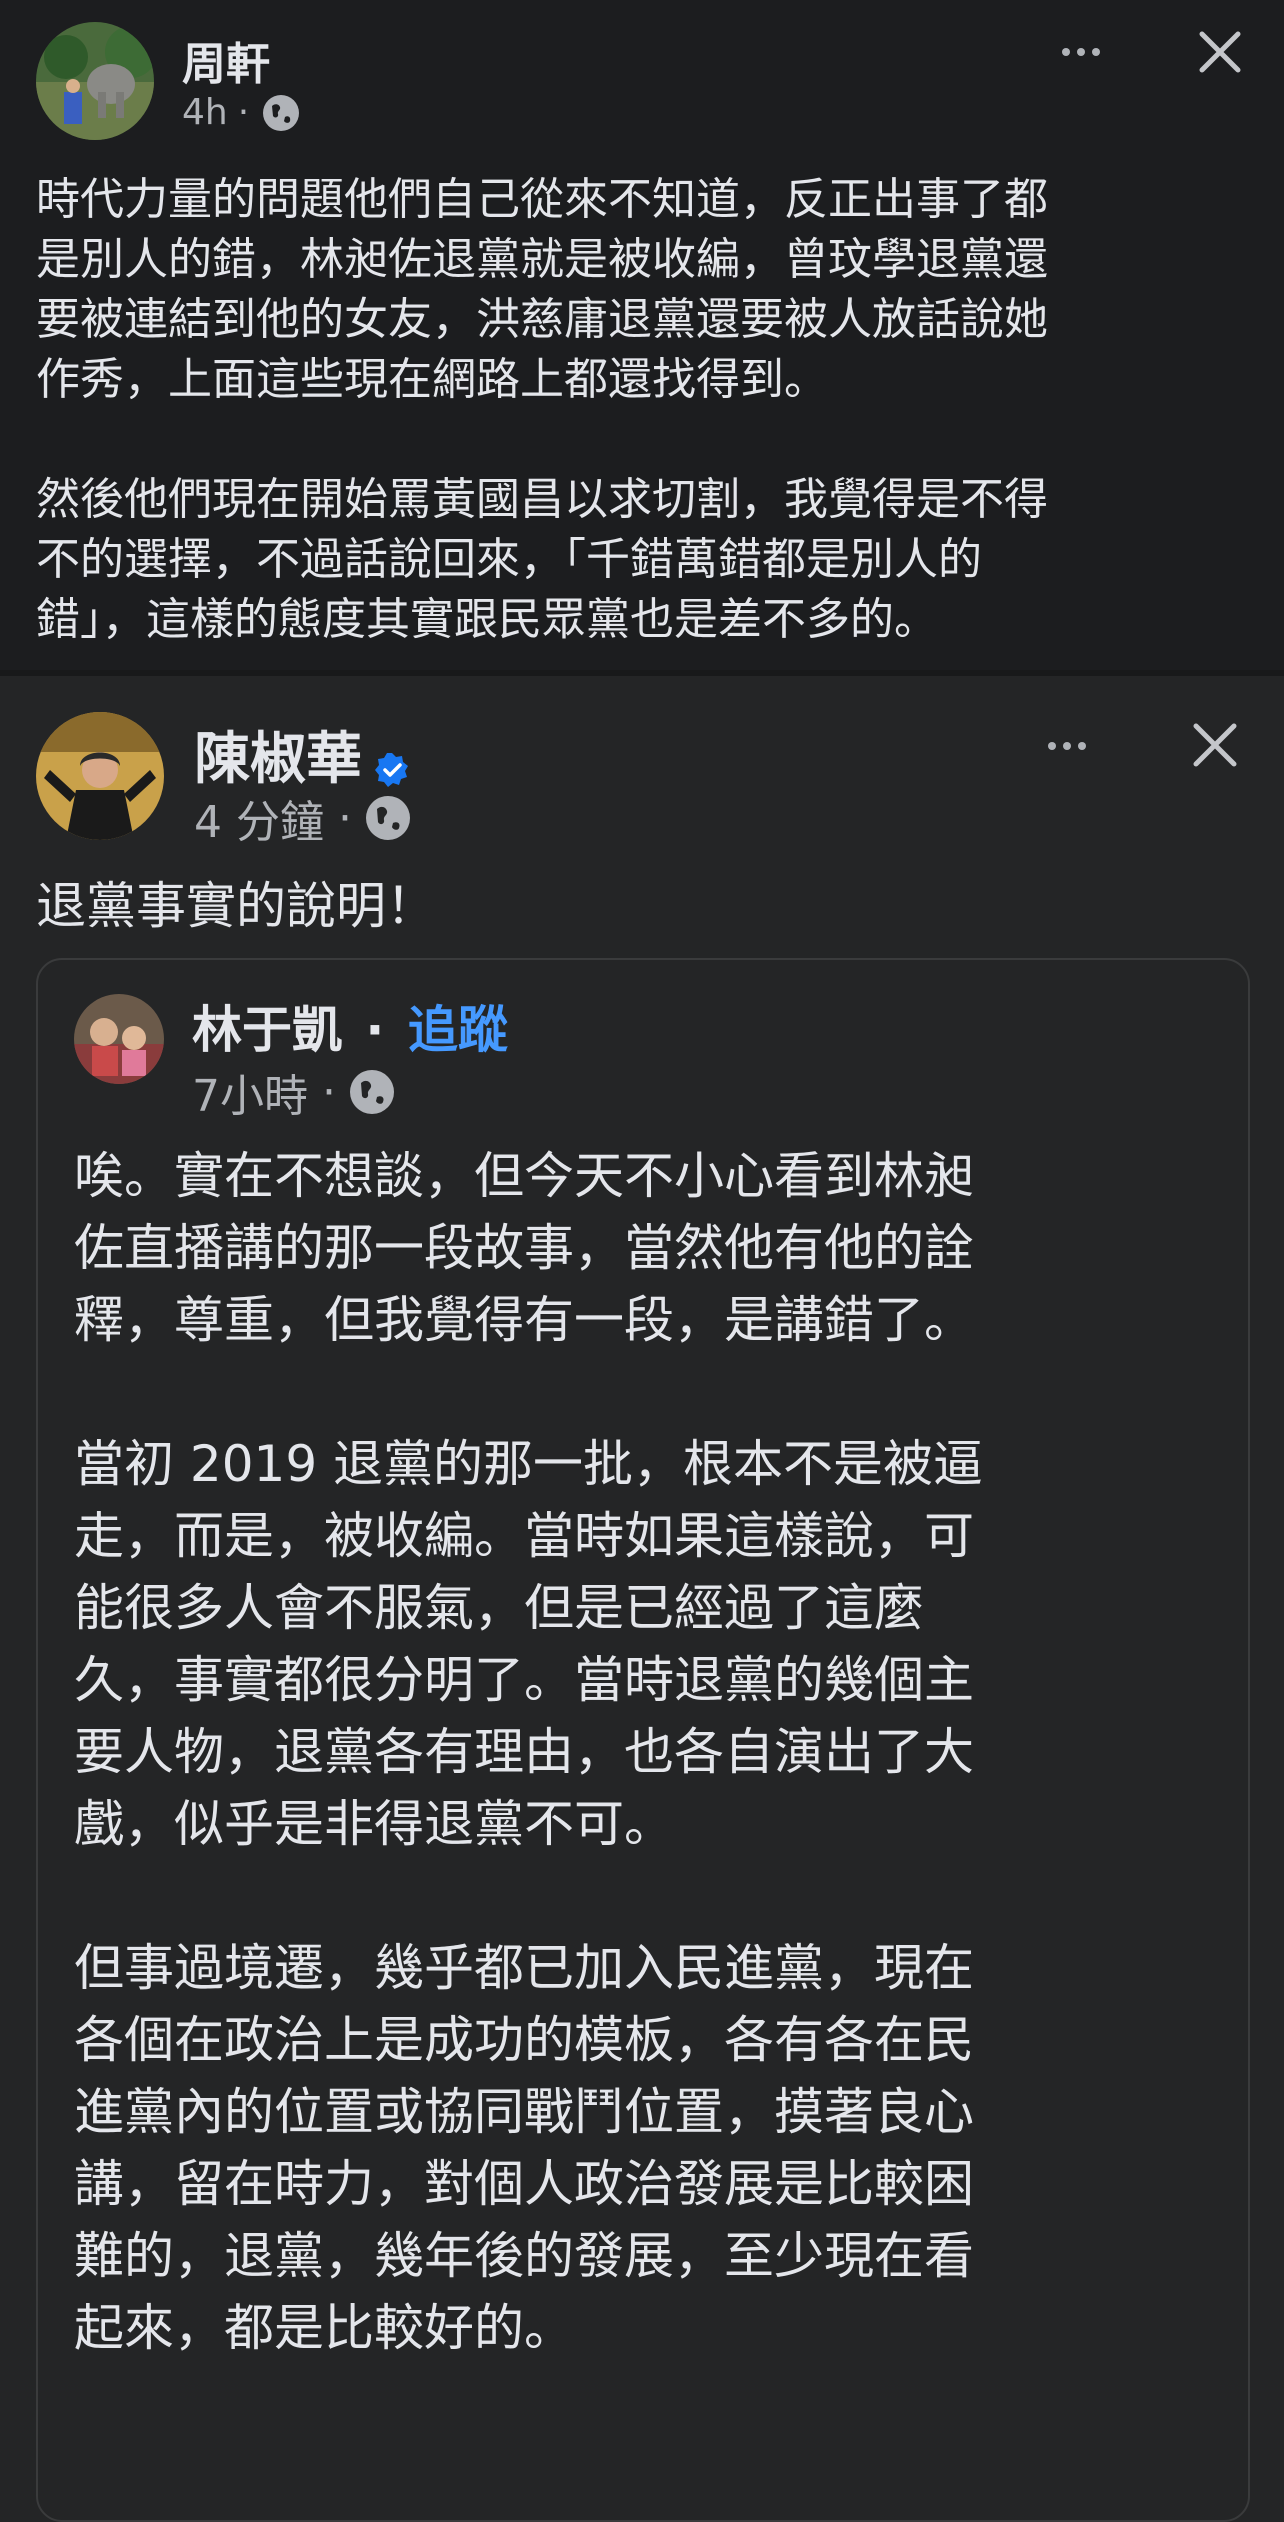  I want to click on author-name: 陳椒華, so click(302, 754).